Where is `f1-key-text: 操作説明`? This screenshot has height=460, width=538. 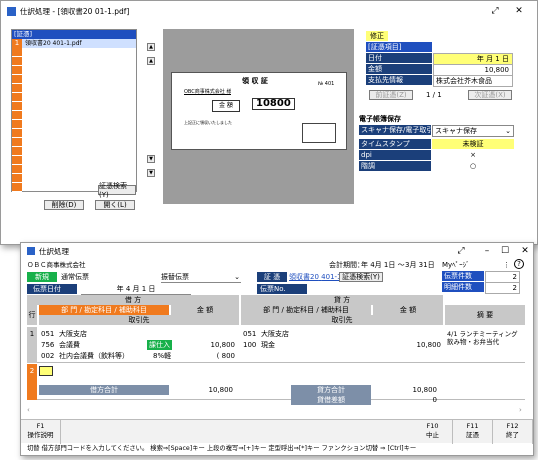
f1-key-text: 操作説明 is located at coordinates (40, 435).